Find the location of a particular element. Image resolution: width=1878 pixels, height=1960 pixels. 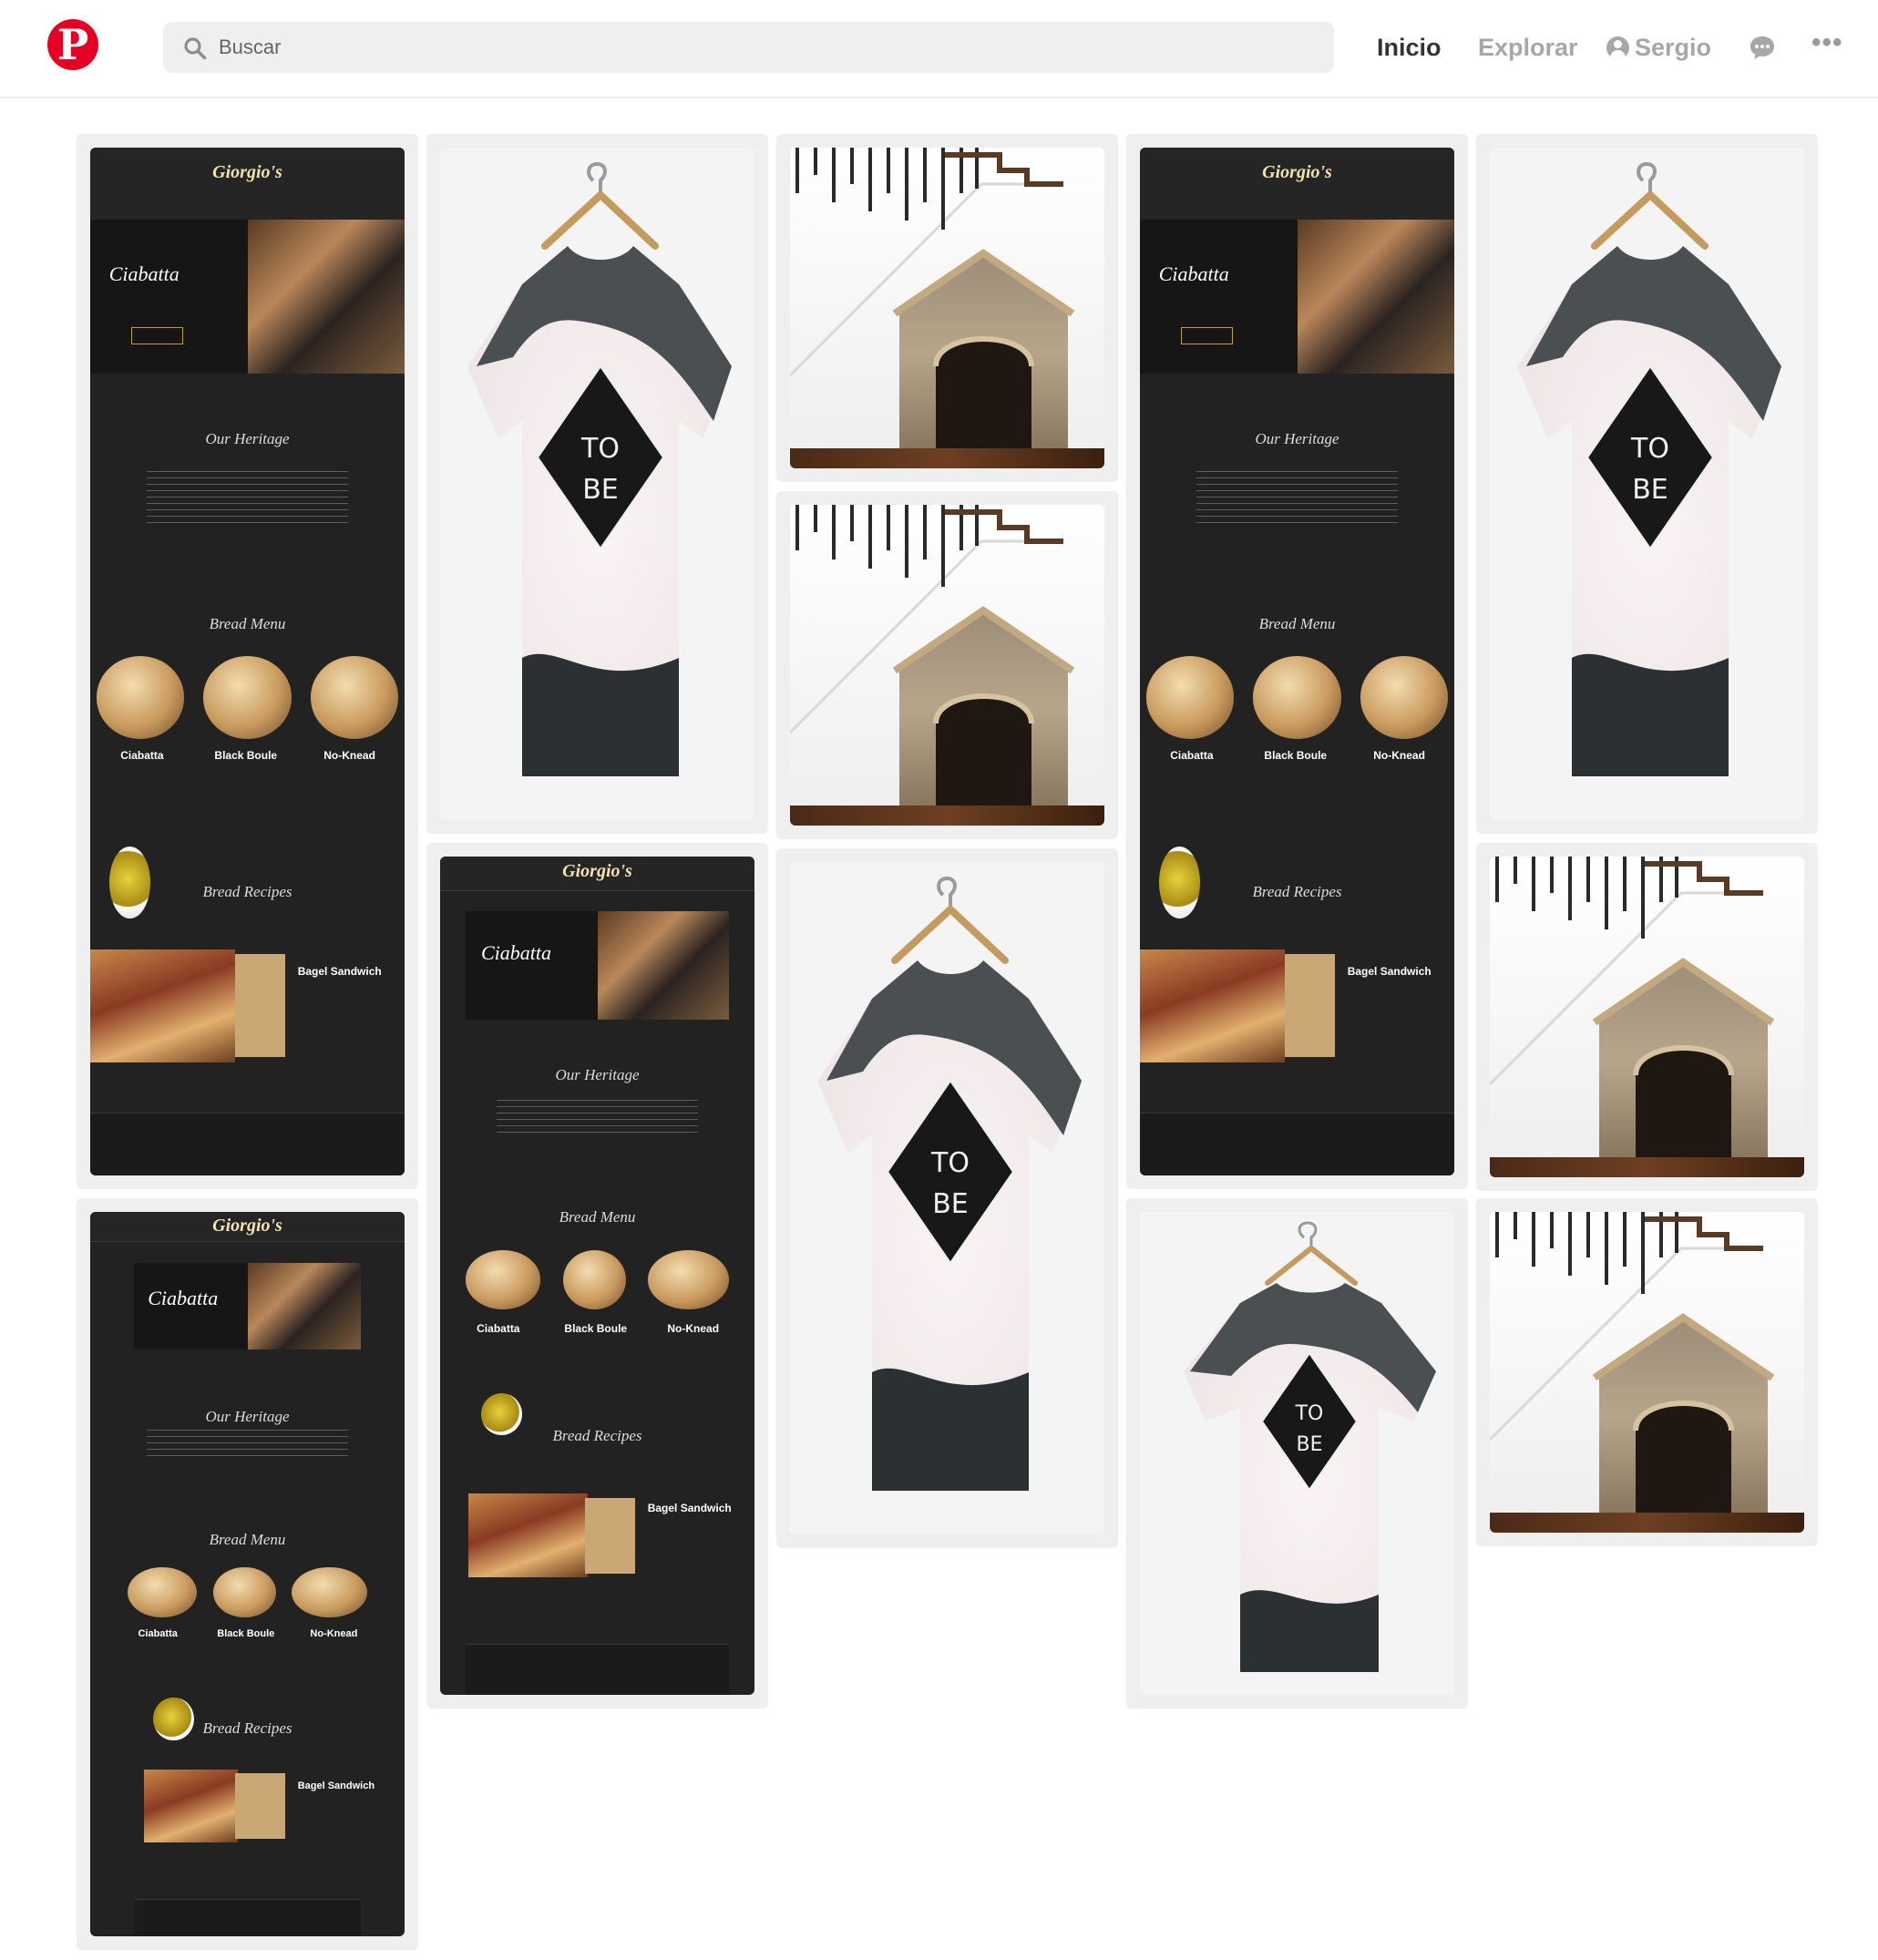

chat-icon is located at coordinates (1763, 47).